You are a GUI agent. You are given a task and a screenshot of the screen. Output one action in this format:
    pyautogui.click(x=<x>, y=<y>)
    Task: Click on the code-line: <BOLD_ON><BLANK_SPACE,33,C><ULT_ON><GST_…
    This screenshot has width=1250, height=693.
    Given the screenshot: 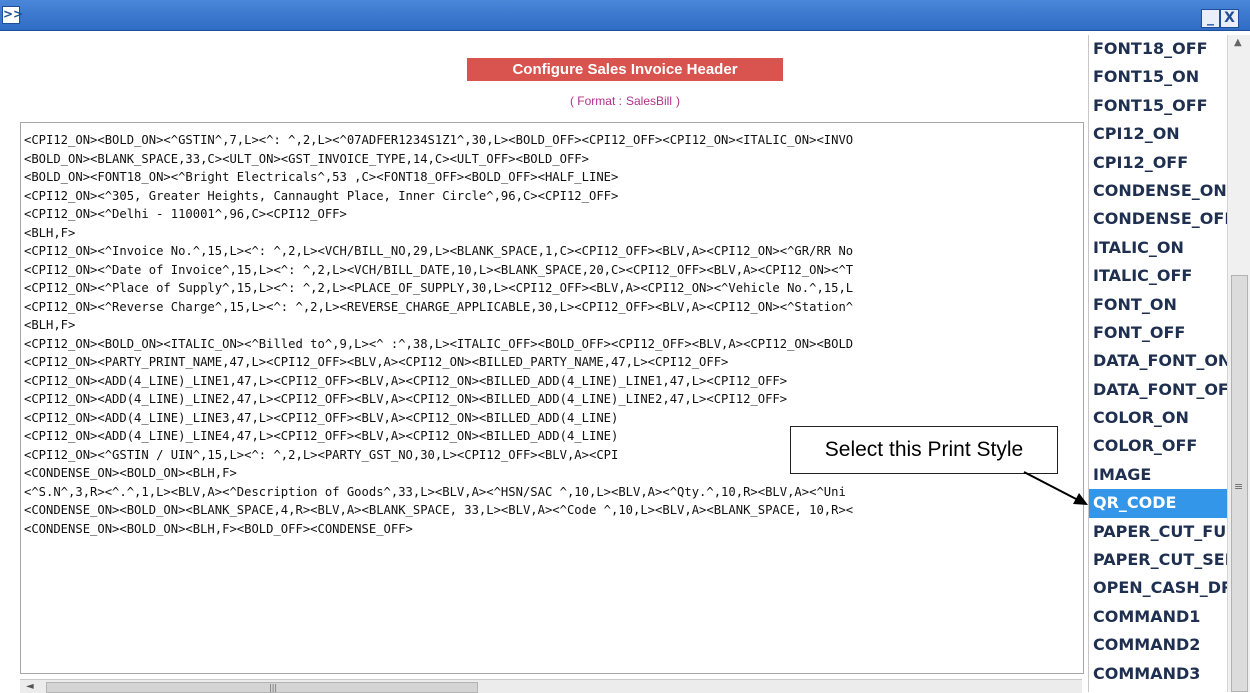 What is the action you would take?
    pyautogui.click(x=306, y=158)
    